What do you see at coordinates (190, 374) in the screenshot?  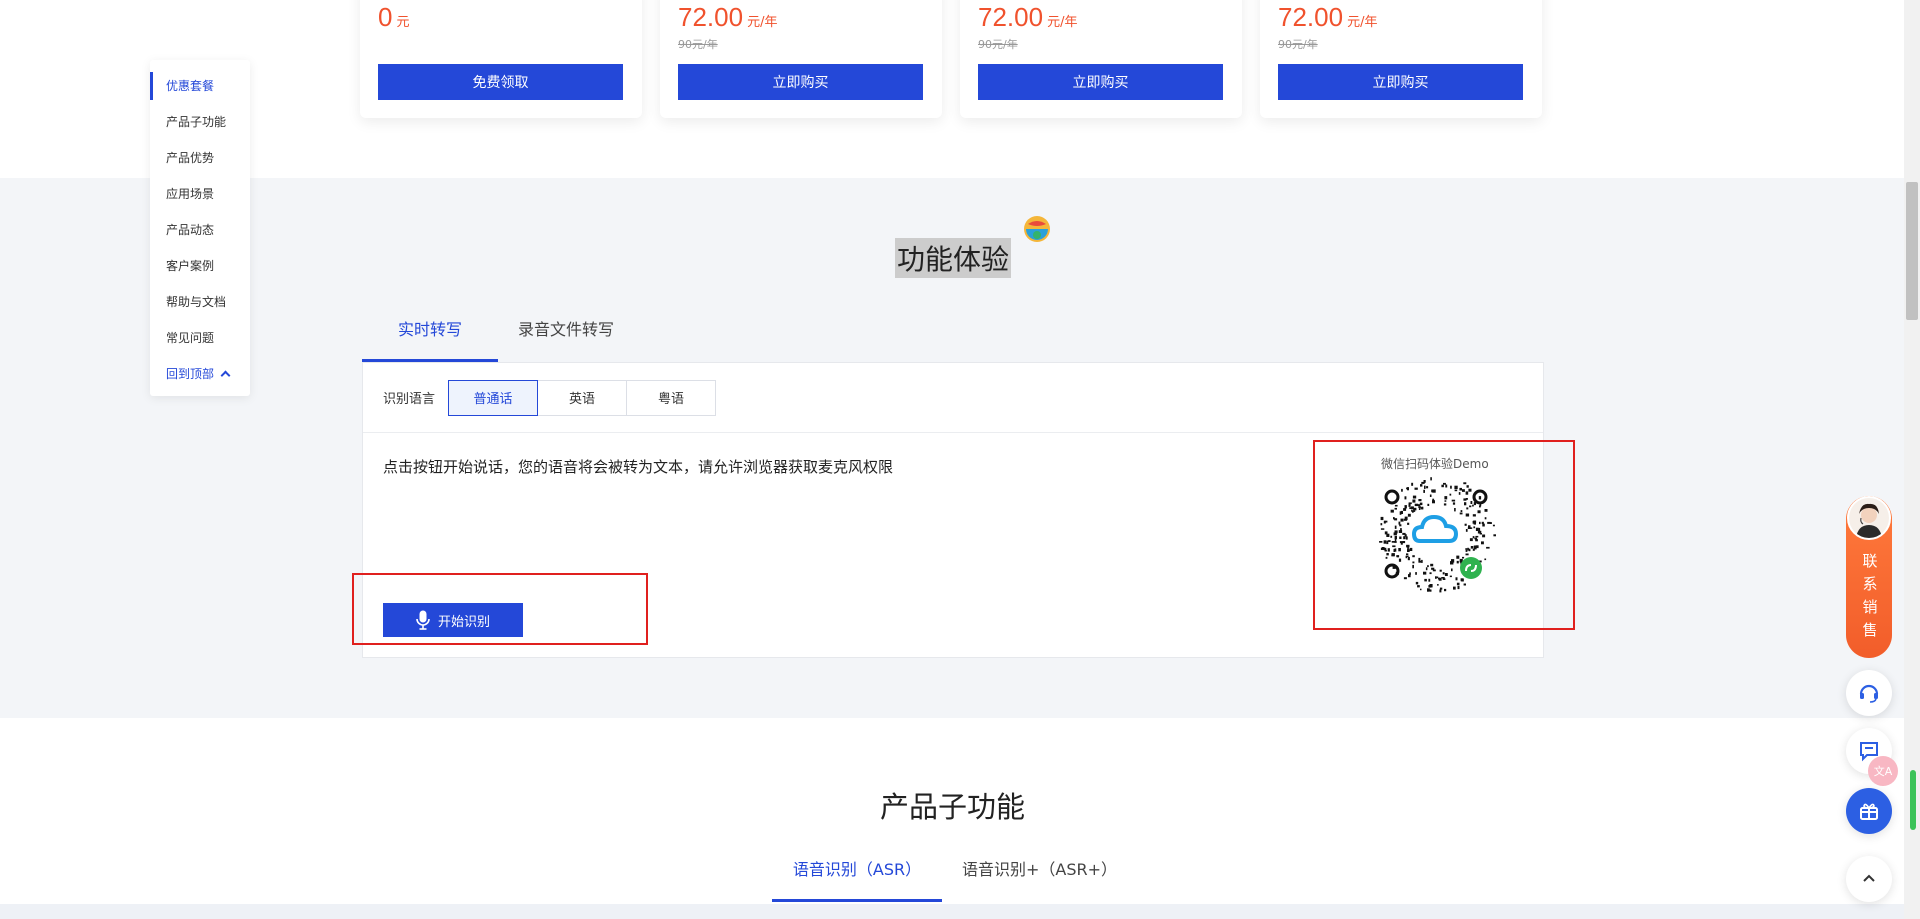 I see `back-to-top-label: 回到顶部` at bounding box center [190, 374].